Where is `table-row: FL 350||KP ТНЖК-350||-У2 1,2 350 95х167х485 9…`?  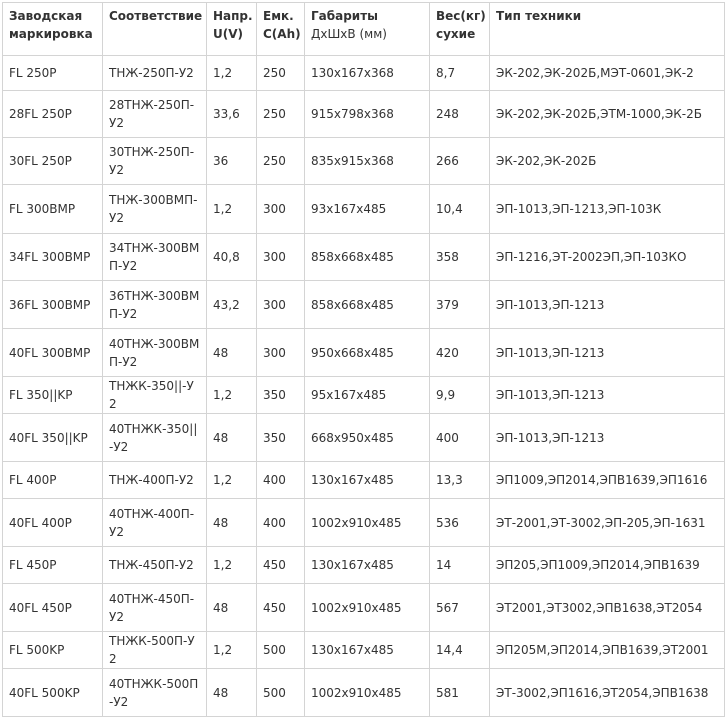
table-row: FL 350||KP ТНЖК-350||-У2 1,2 350 95х167х485 9… is located at coordinates (363, 395).